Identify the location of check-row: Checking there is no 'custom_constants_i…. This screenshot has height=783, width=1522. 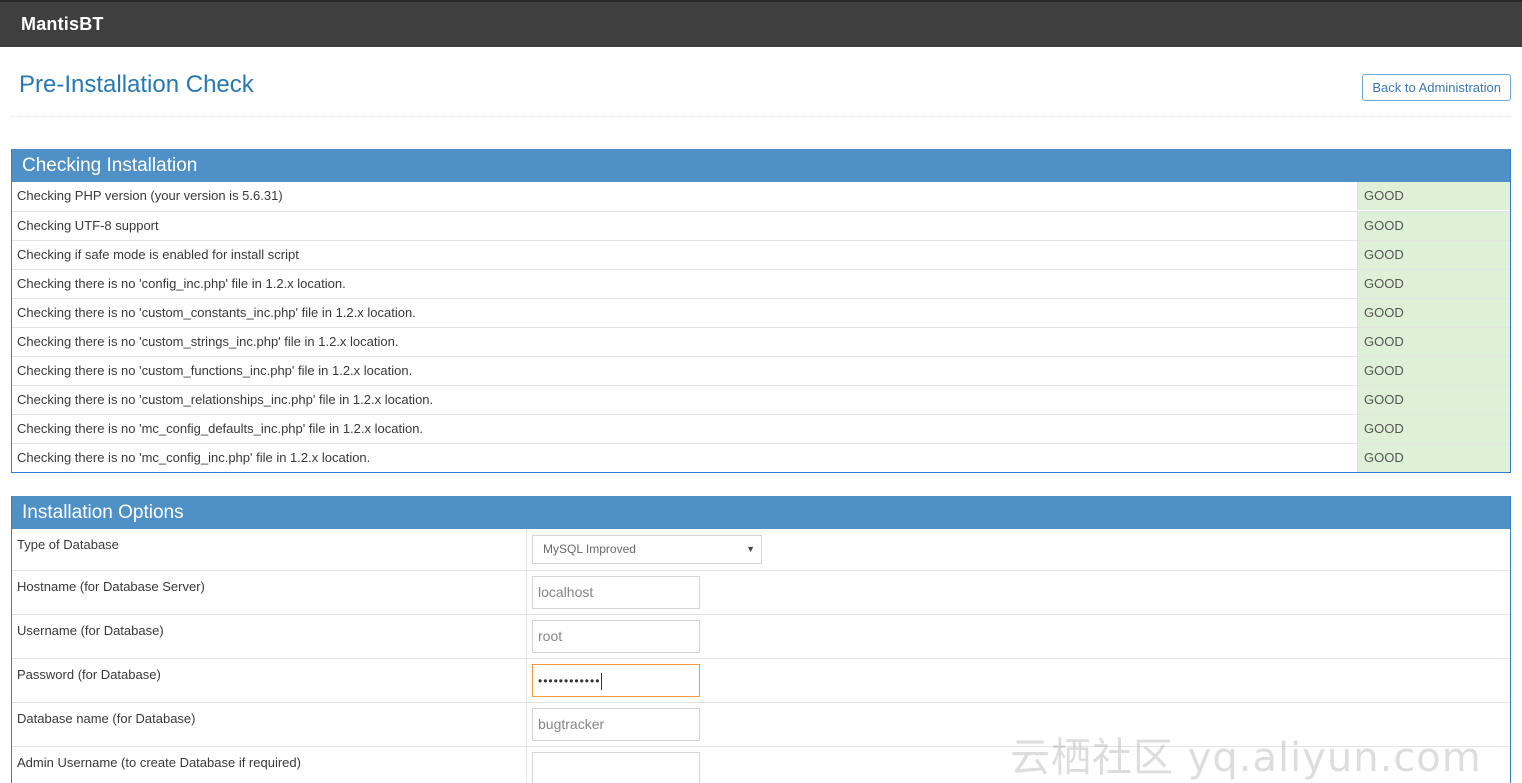
(761, 312).